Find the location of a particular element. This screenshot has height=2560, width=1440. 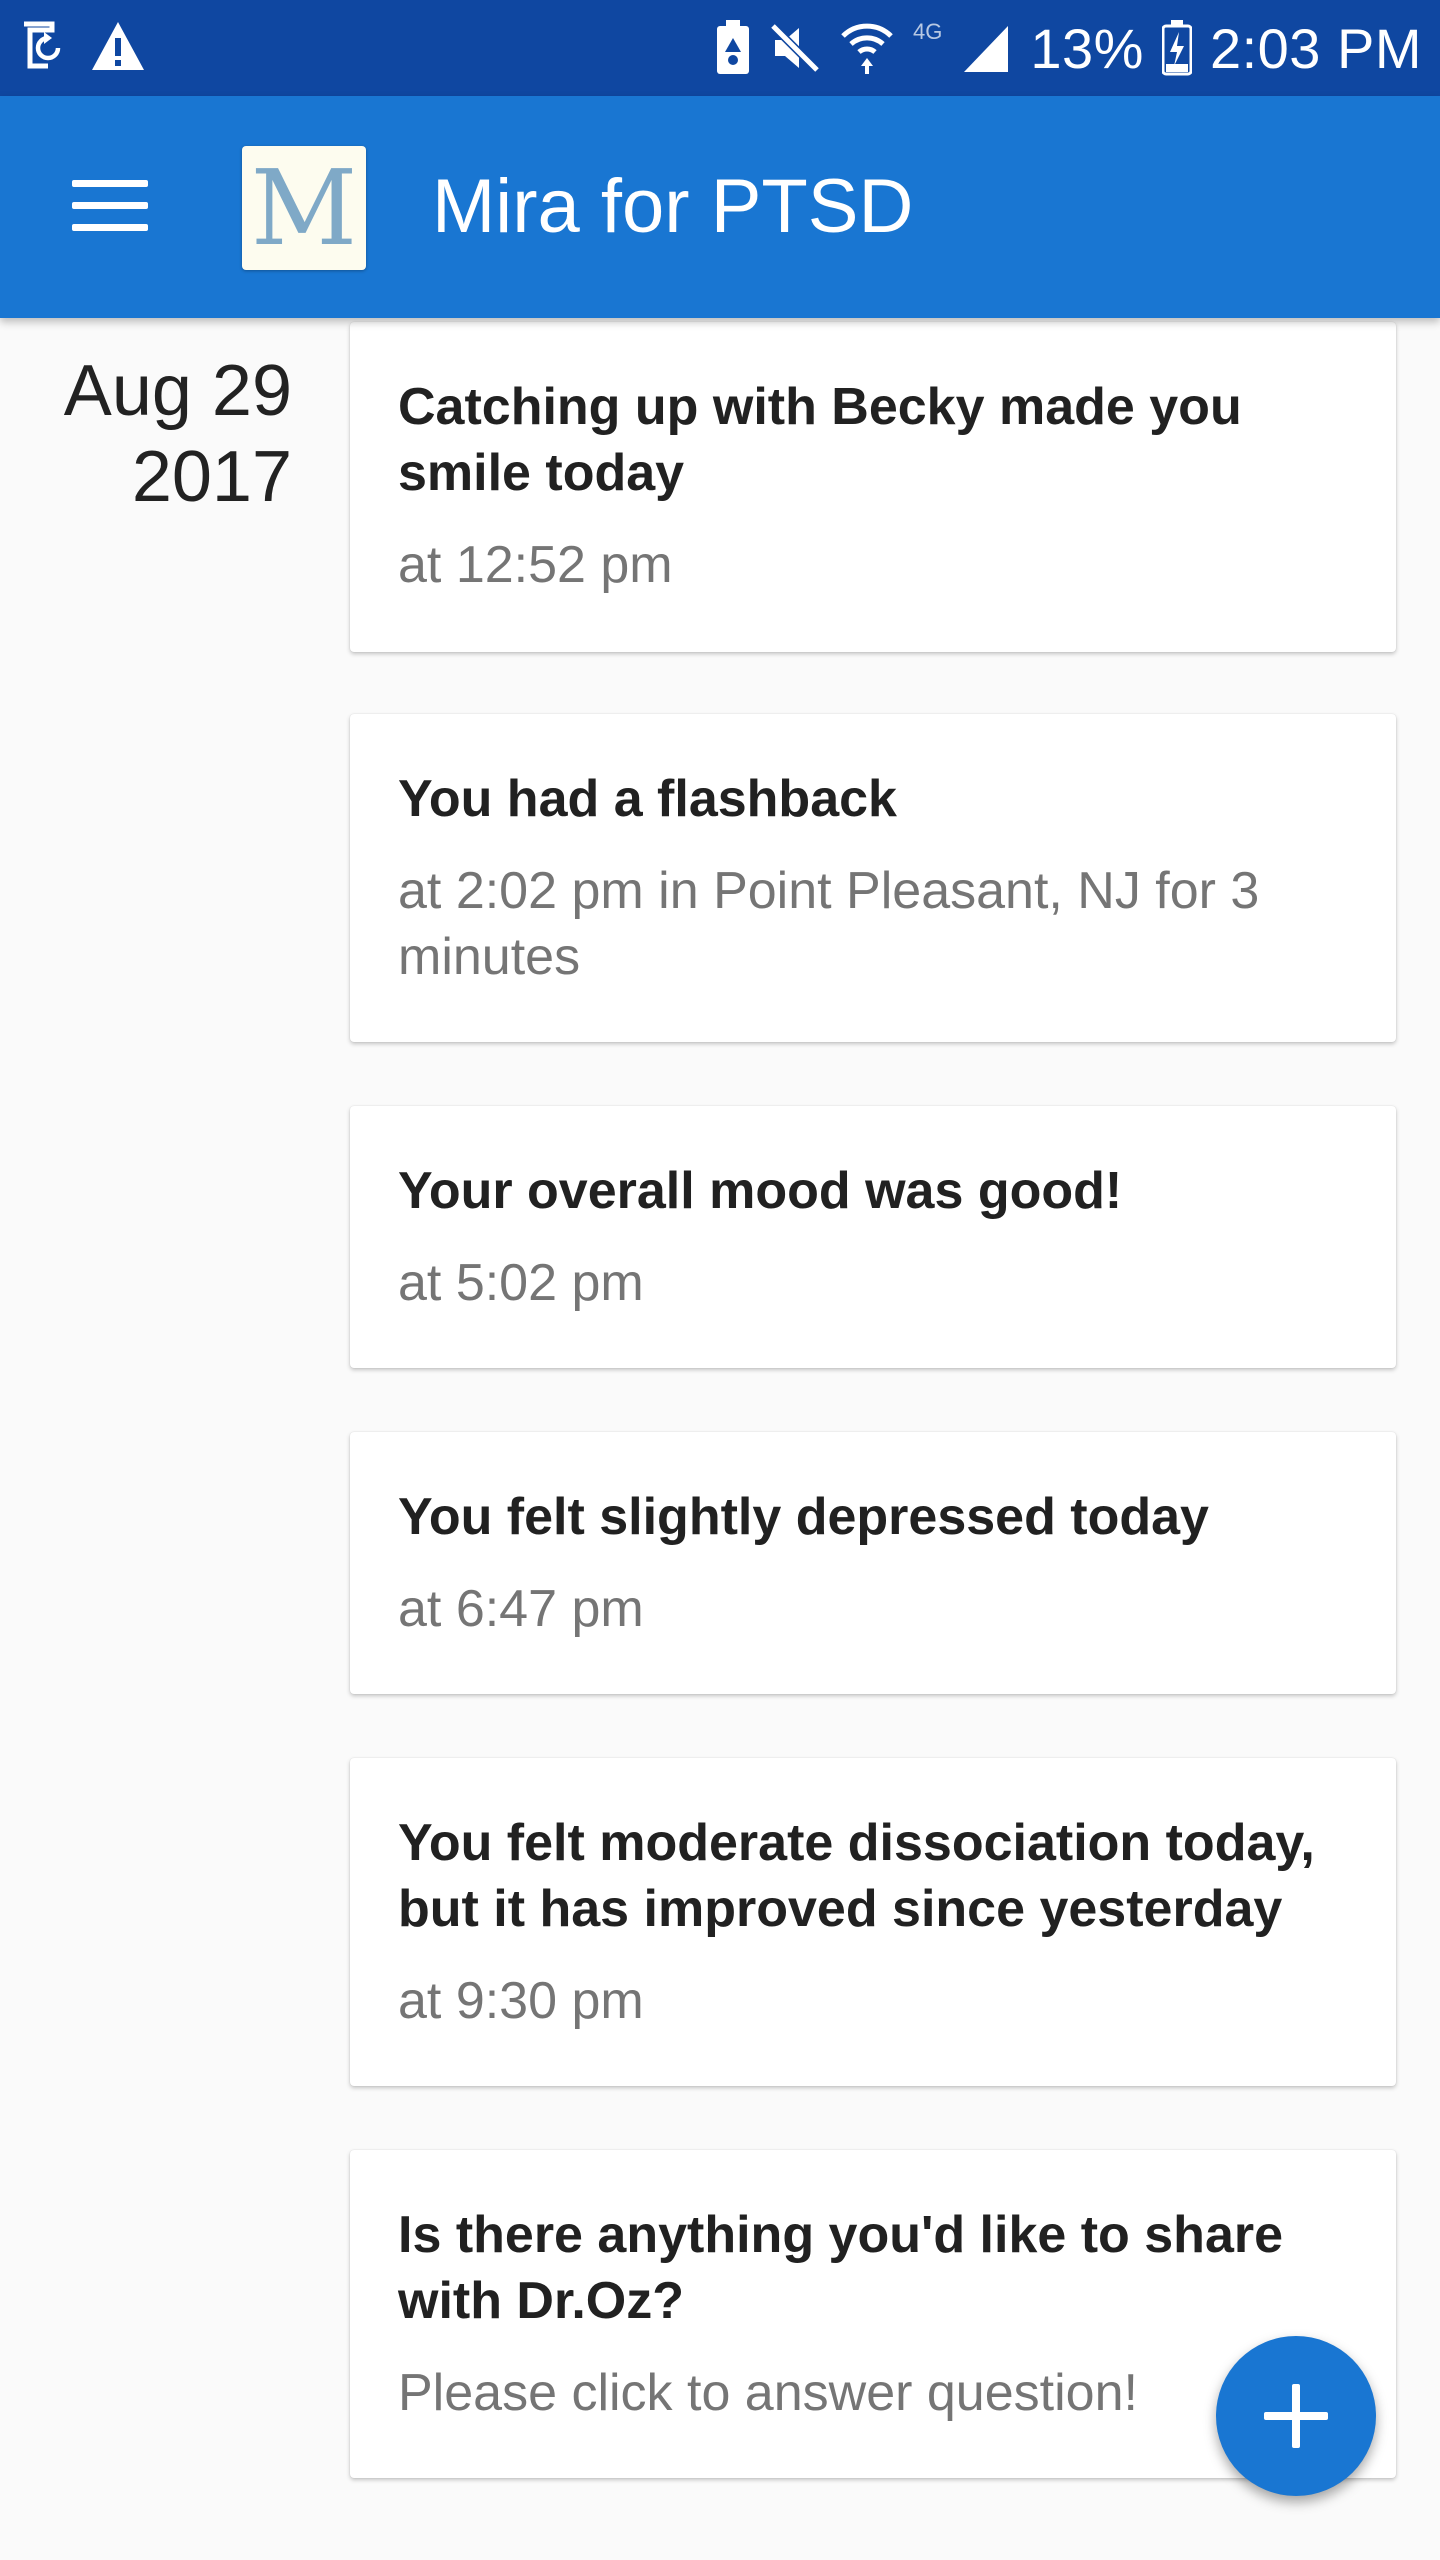

date-year: 2017 is located at coordinates (211, 477).